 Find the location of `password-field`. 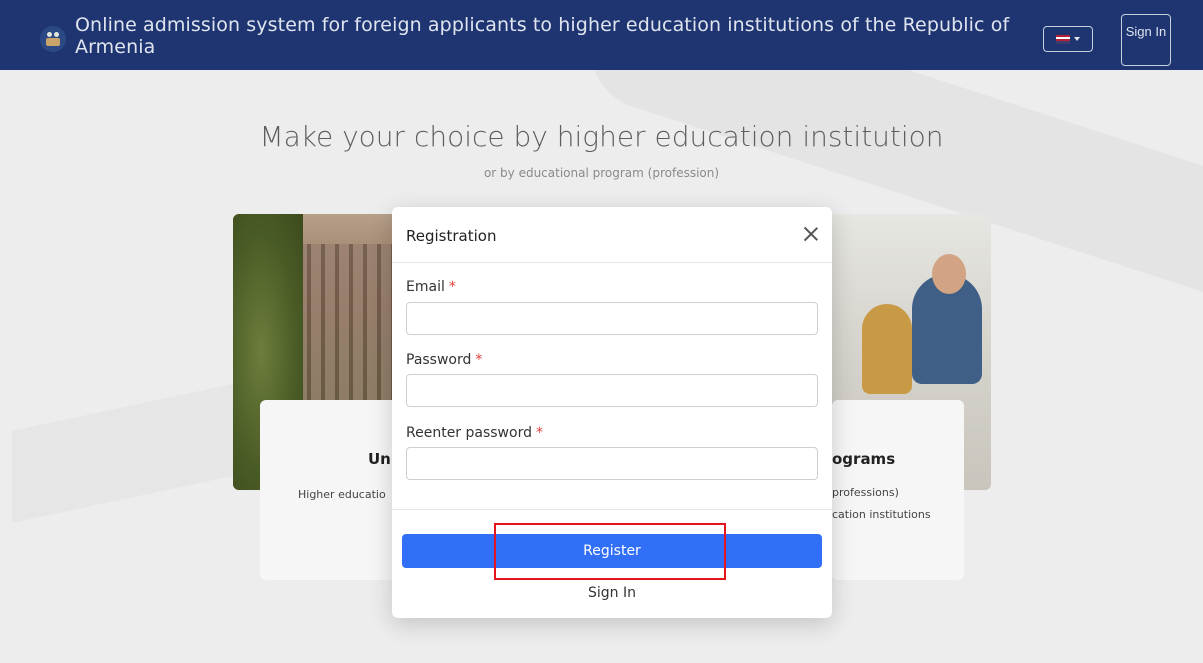

password-field is located at coordinates (612, 390).